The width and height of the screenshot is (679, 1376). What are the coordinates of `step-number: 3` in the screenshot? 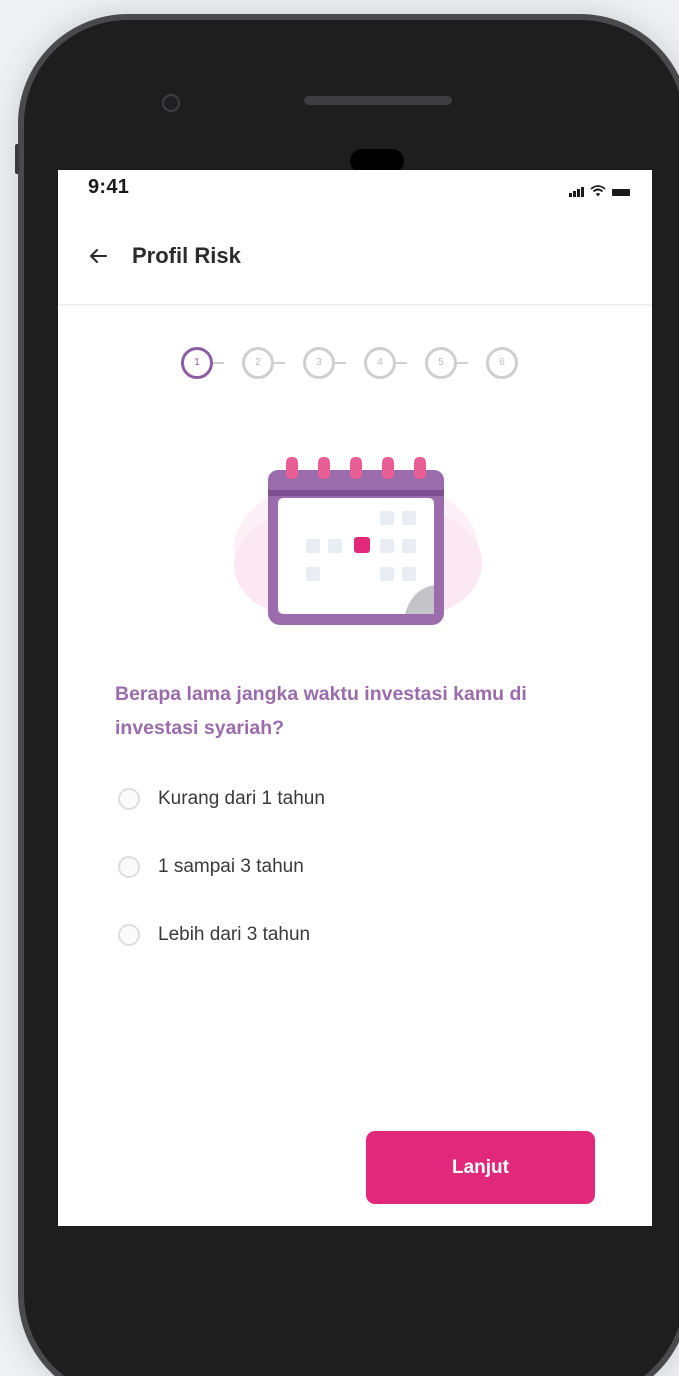 It's located at (319, 362).